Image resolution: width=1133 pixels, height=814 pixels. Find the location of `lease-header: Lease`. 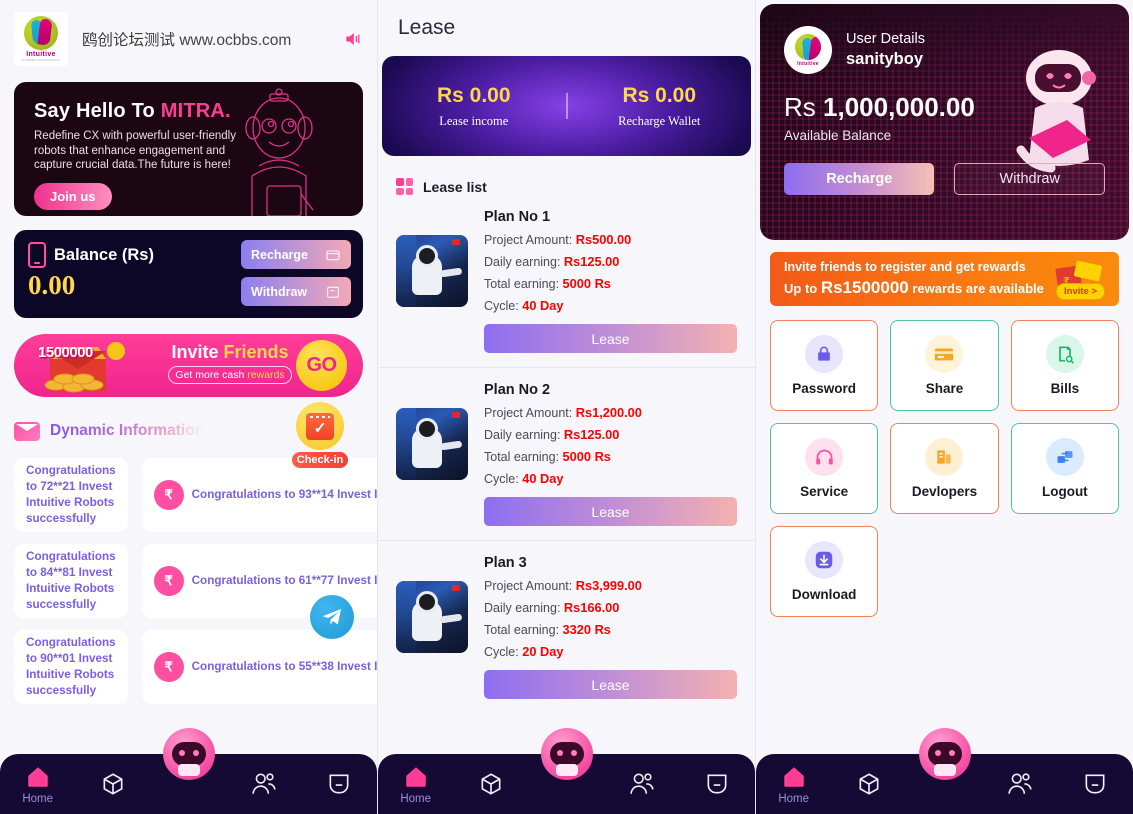

lease-header: Lease is located at coordinates (566, 28).